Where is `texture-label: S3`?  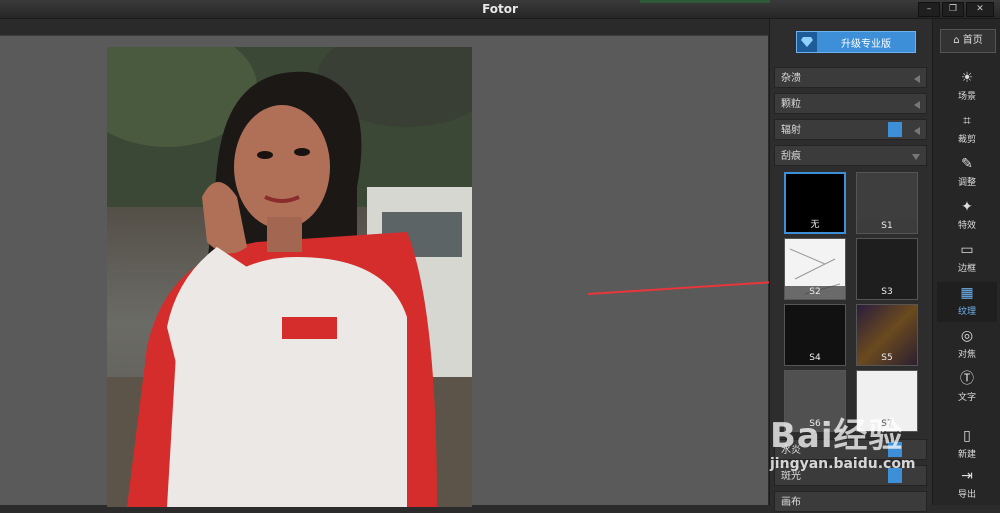
texture-label: S3 is located at coordinates (887, 292).